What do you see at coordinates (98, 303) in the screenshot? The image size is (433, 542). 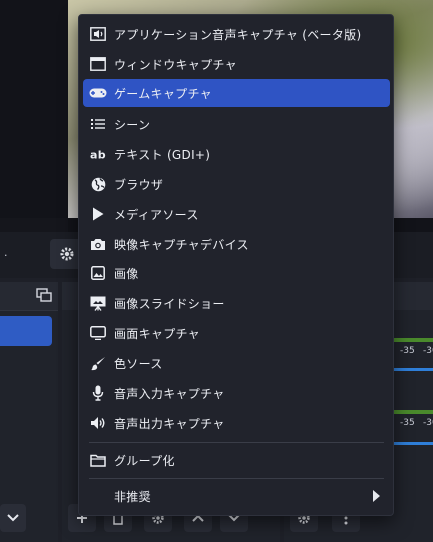 I see `slideshow-icon` at bounding box center [98, 303].